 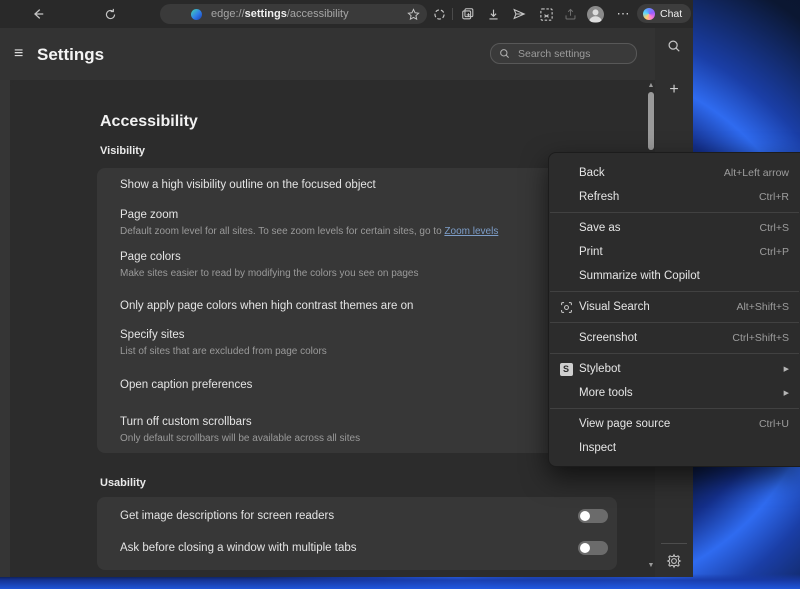 What do you see at coordinates (674, 393) in the screenshot?
I see `menu-item-more-tools: More tools ▶` at bounding box center [674, 393].